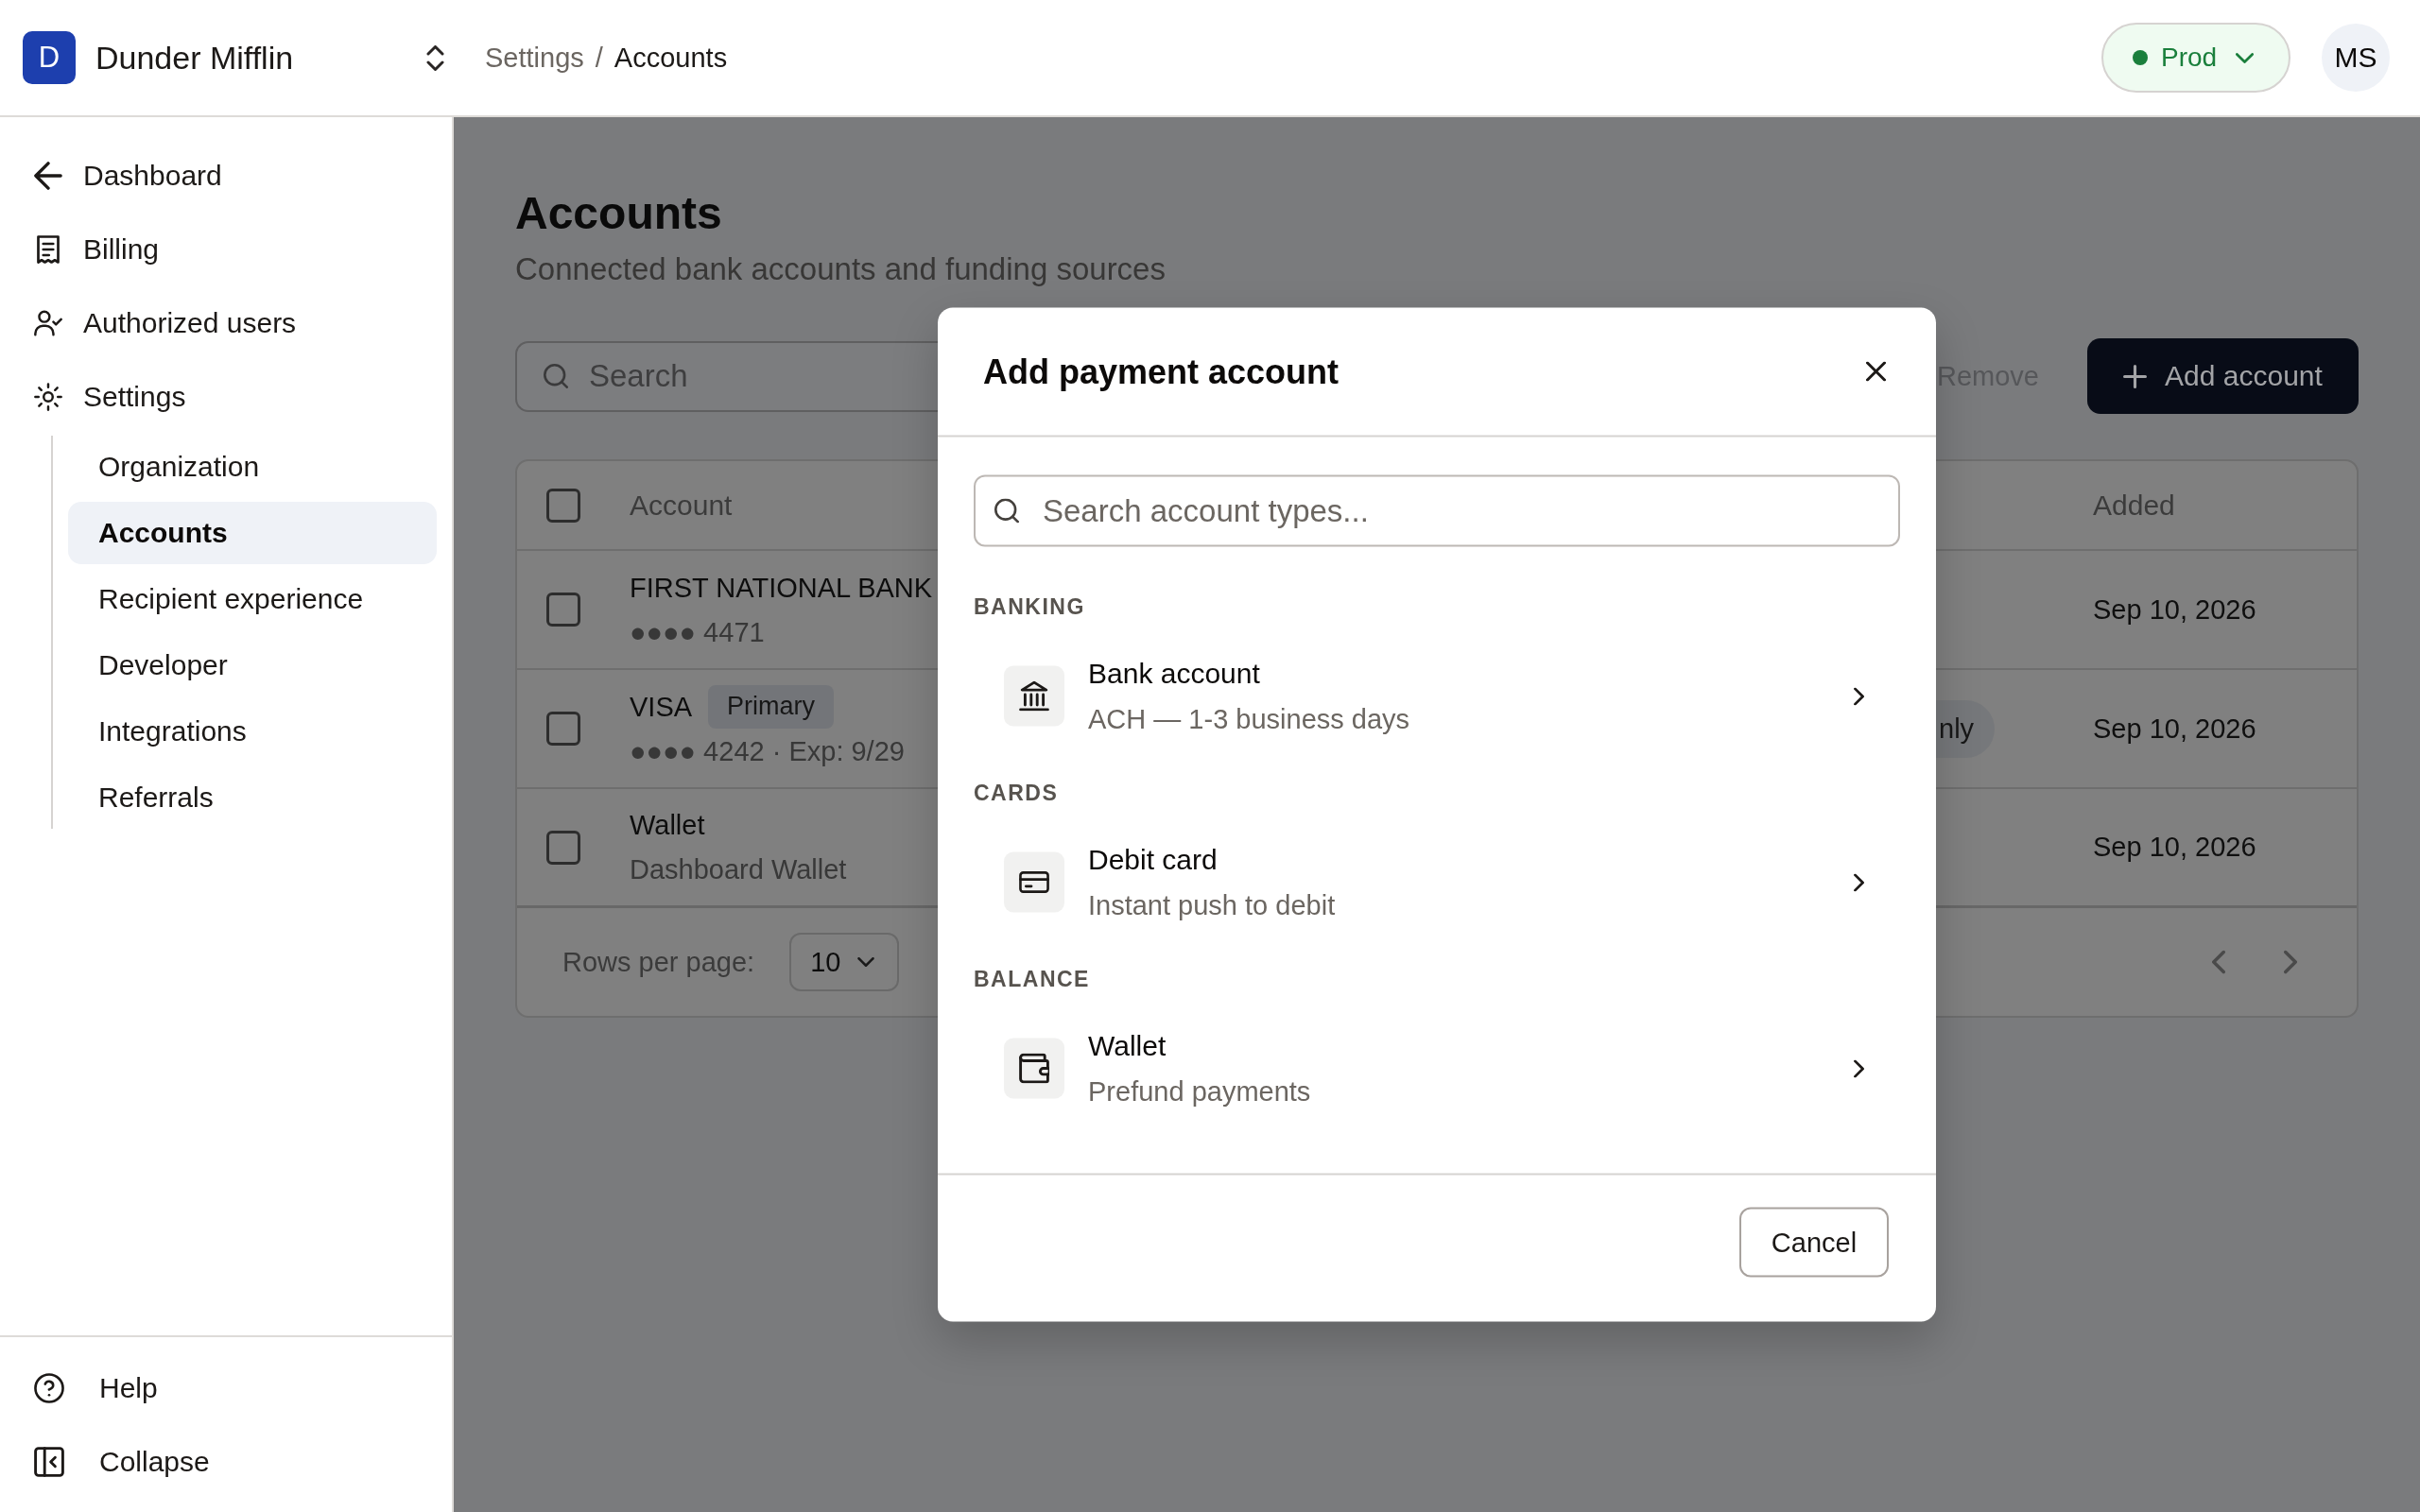  I want to click on account-badge: Primary, so click(771, 706).